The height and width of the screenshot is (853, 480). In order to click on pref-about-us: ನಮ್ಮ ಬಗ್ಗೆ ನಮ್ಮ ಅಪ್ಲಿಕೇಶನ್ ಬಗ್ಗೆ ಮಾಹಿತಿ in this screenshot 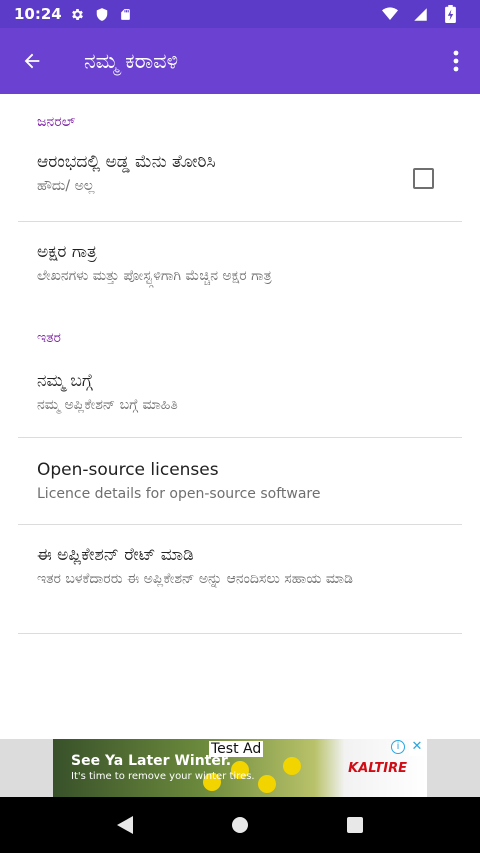, I will do `click(240, 392)`.